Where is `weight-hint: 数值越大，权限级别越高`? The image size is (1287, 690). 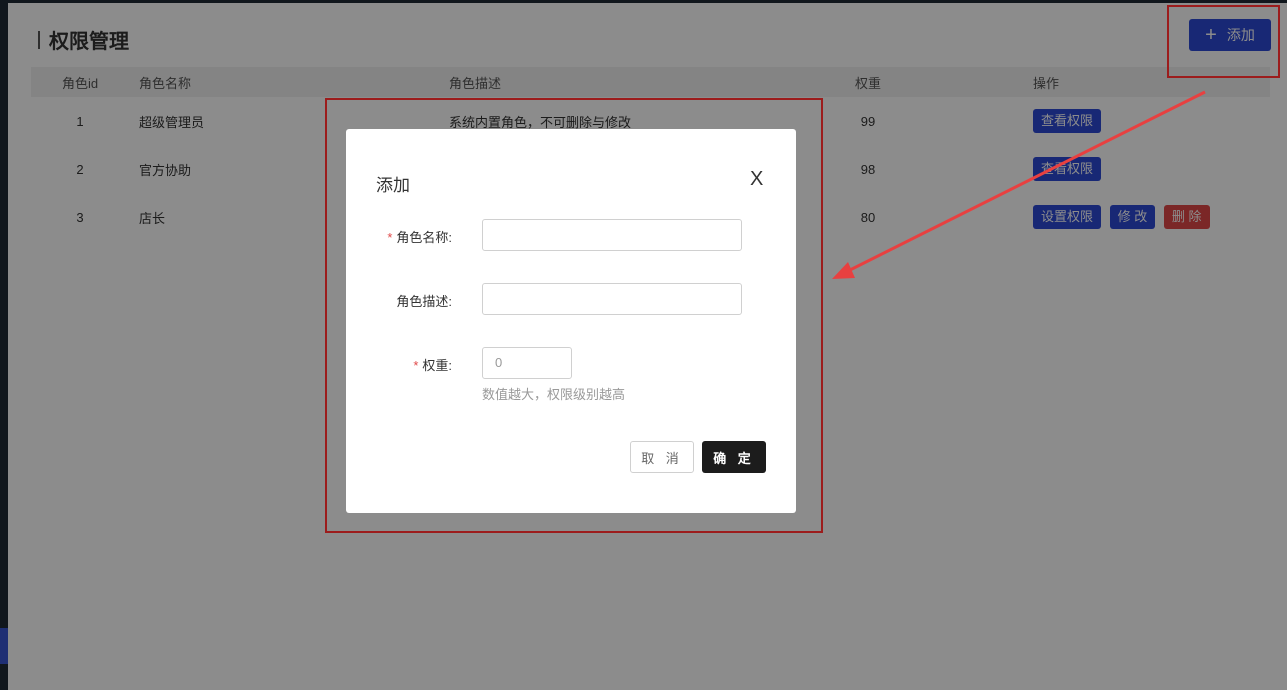 weight-hint: 数值越大，权限级别越高 is located at coordinates (554, 394).